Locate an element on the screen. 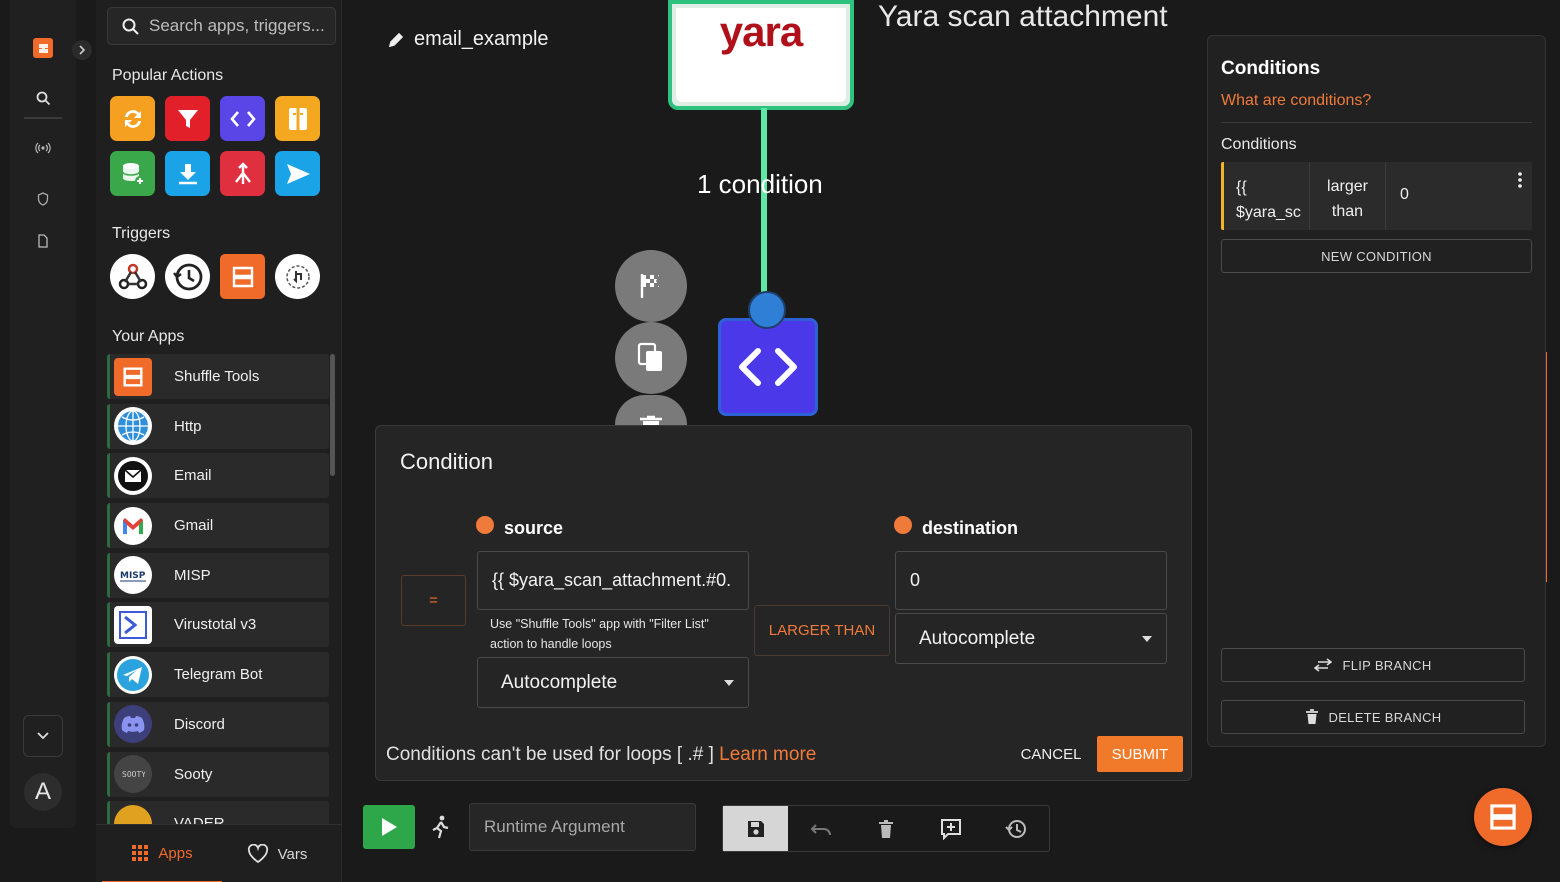 The width and height of the screenshot is (1560, 882). app-item-email: Email is located at coordinates (218, 476).